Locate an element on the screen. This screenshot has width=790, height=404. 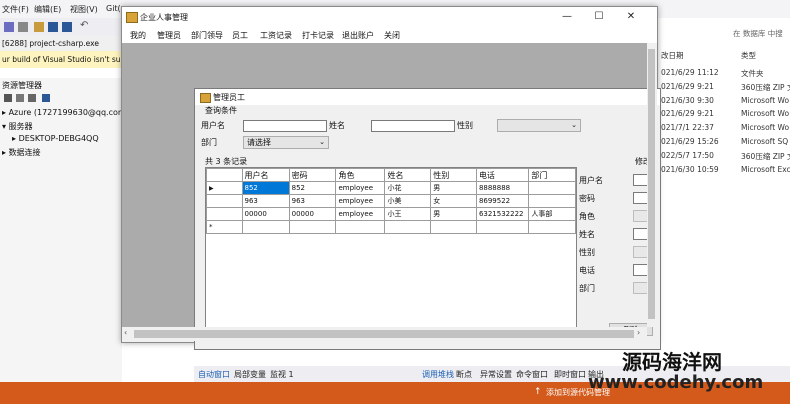
main-vertical-scrollbar: ︿ is located at coordinates (652, 185).